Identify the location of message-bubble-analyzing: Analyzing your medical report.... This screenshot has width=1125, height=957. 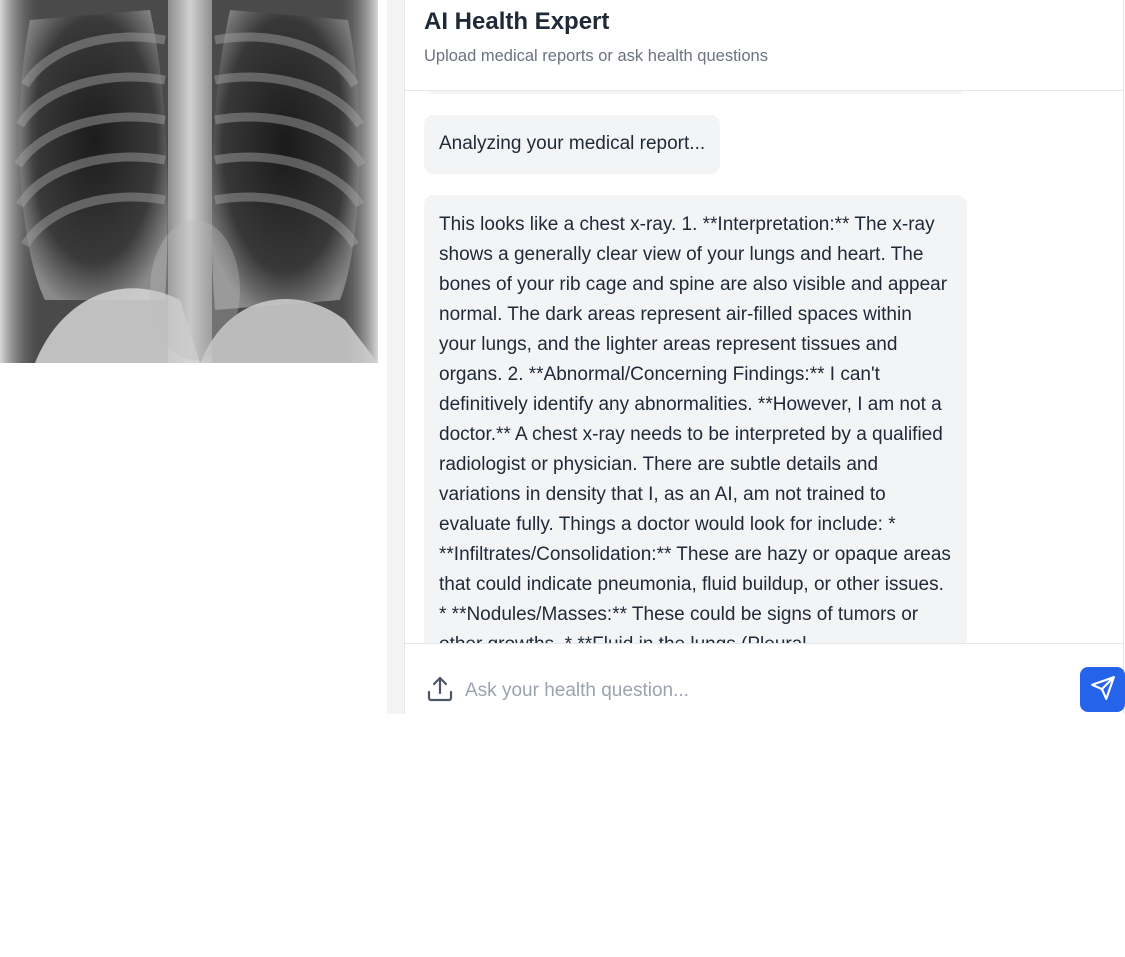
(572, 144).